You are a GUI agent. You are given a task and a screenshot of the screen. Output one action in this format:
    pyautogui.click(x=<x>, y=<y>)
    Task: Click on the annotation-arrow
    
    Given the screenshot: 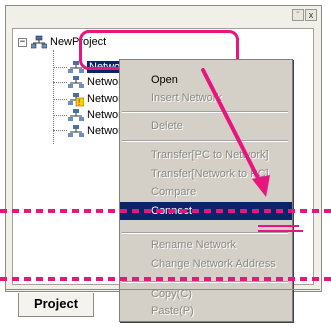 What is the action you would take?
    pyautogui.click(x=235, y=132)
    